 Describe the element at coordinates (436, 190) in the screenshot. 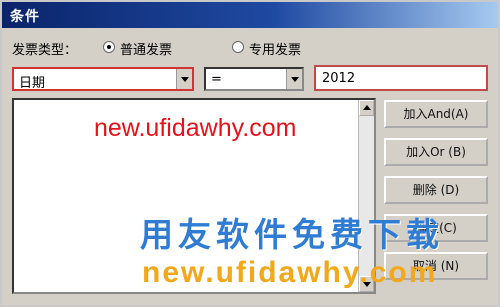

I see `delete-button: 删除 (D)` at that location.